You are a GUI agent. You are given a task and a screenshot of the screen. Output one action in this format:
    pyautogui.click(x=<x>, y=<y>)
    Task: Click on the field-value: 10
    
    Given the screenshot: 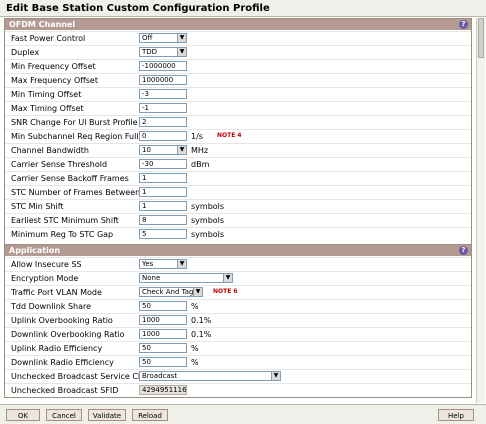 What is the action you would take?
    pyautogui.click(x=146, y=150)
    